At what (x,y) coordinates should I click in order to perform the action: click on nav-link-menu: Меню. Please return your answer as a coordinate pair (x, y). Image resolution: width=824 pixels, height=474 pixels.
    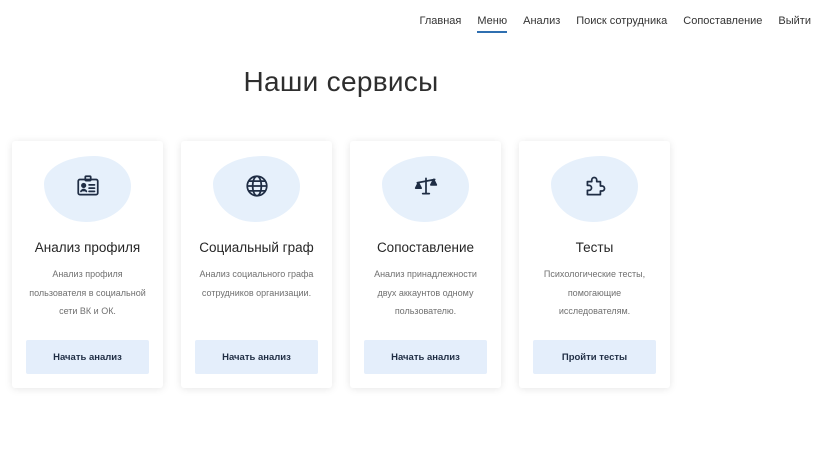
    Looking at the image, I should click on (492, 24).